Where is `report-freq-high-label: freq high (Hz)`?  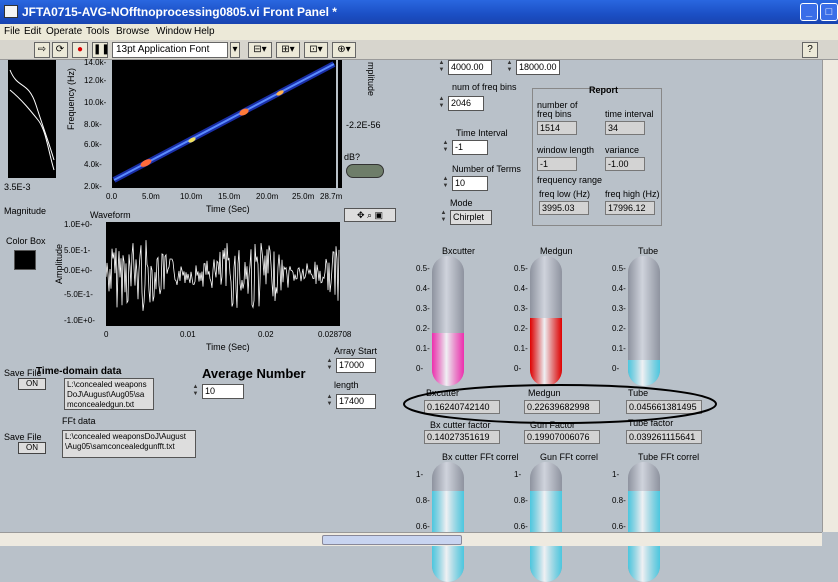 report-freq-high-label: freq high (Hz) is located at coordinates (632, 194).